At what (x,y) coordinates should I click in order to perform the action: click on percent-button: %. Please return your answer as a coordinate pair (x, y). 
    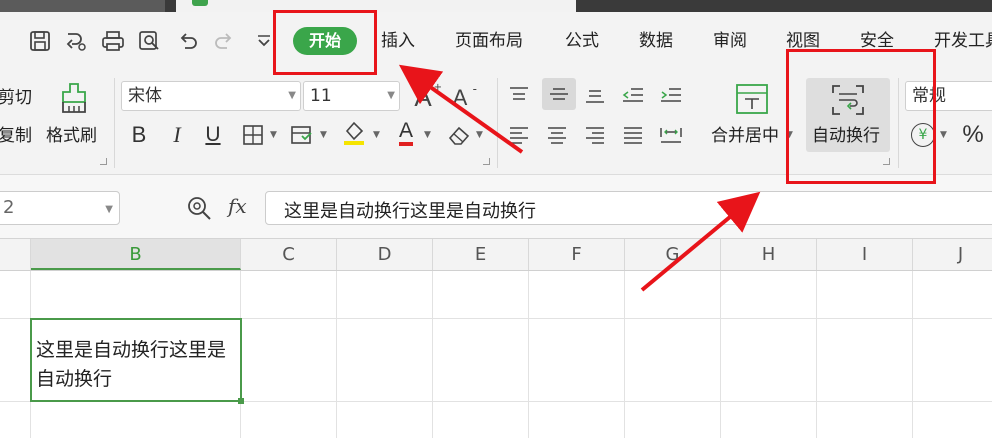
    Looking at the image, I should click on (973, 134).